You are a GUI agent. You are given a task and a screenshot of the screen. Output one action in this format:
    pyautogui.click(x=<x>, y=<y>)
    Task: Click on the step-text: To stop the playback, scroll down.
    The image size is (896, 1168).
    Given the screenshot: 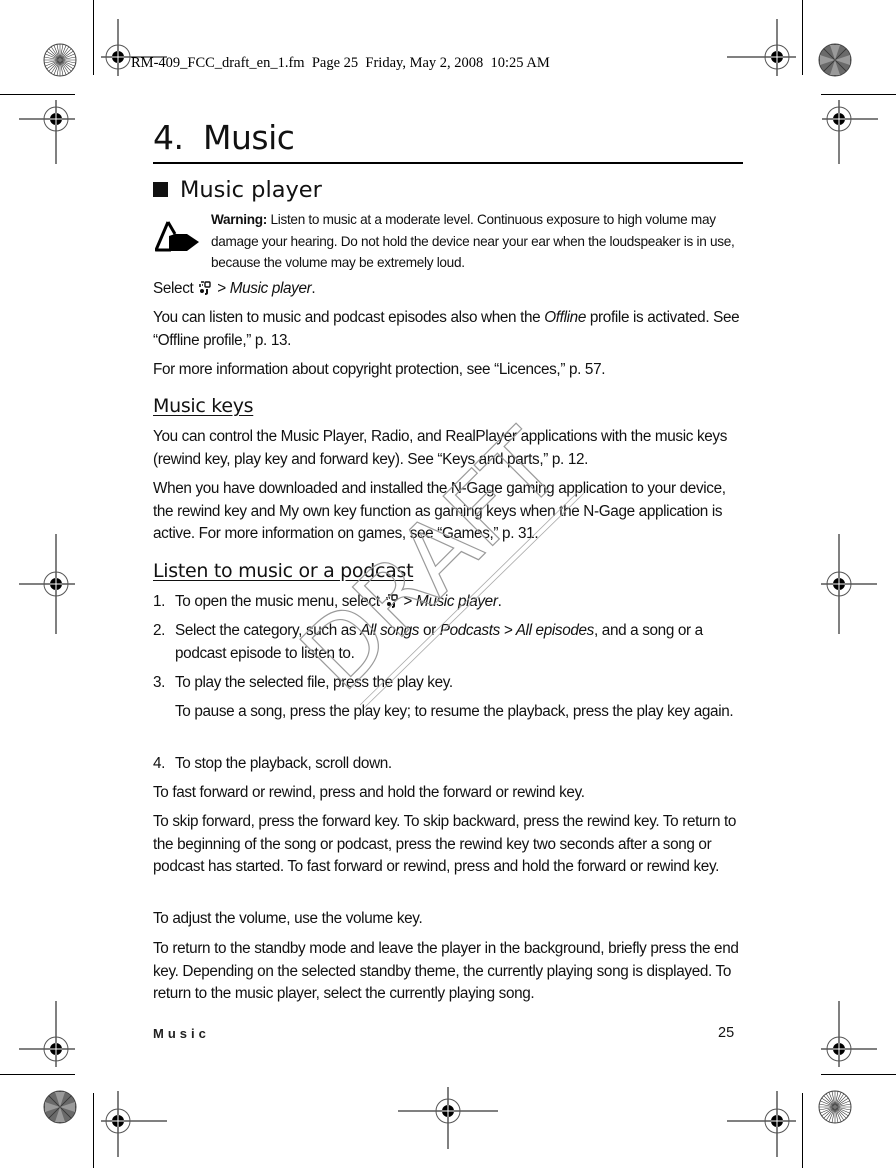 What is the action you would take?
    pyautogui.click(x=283, y=763)
    